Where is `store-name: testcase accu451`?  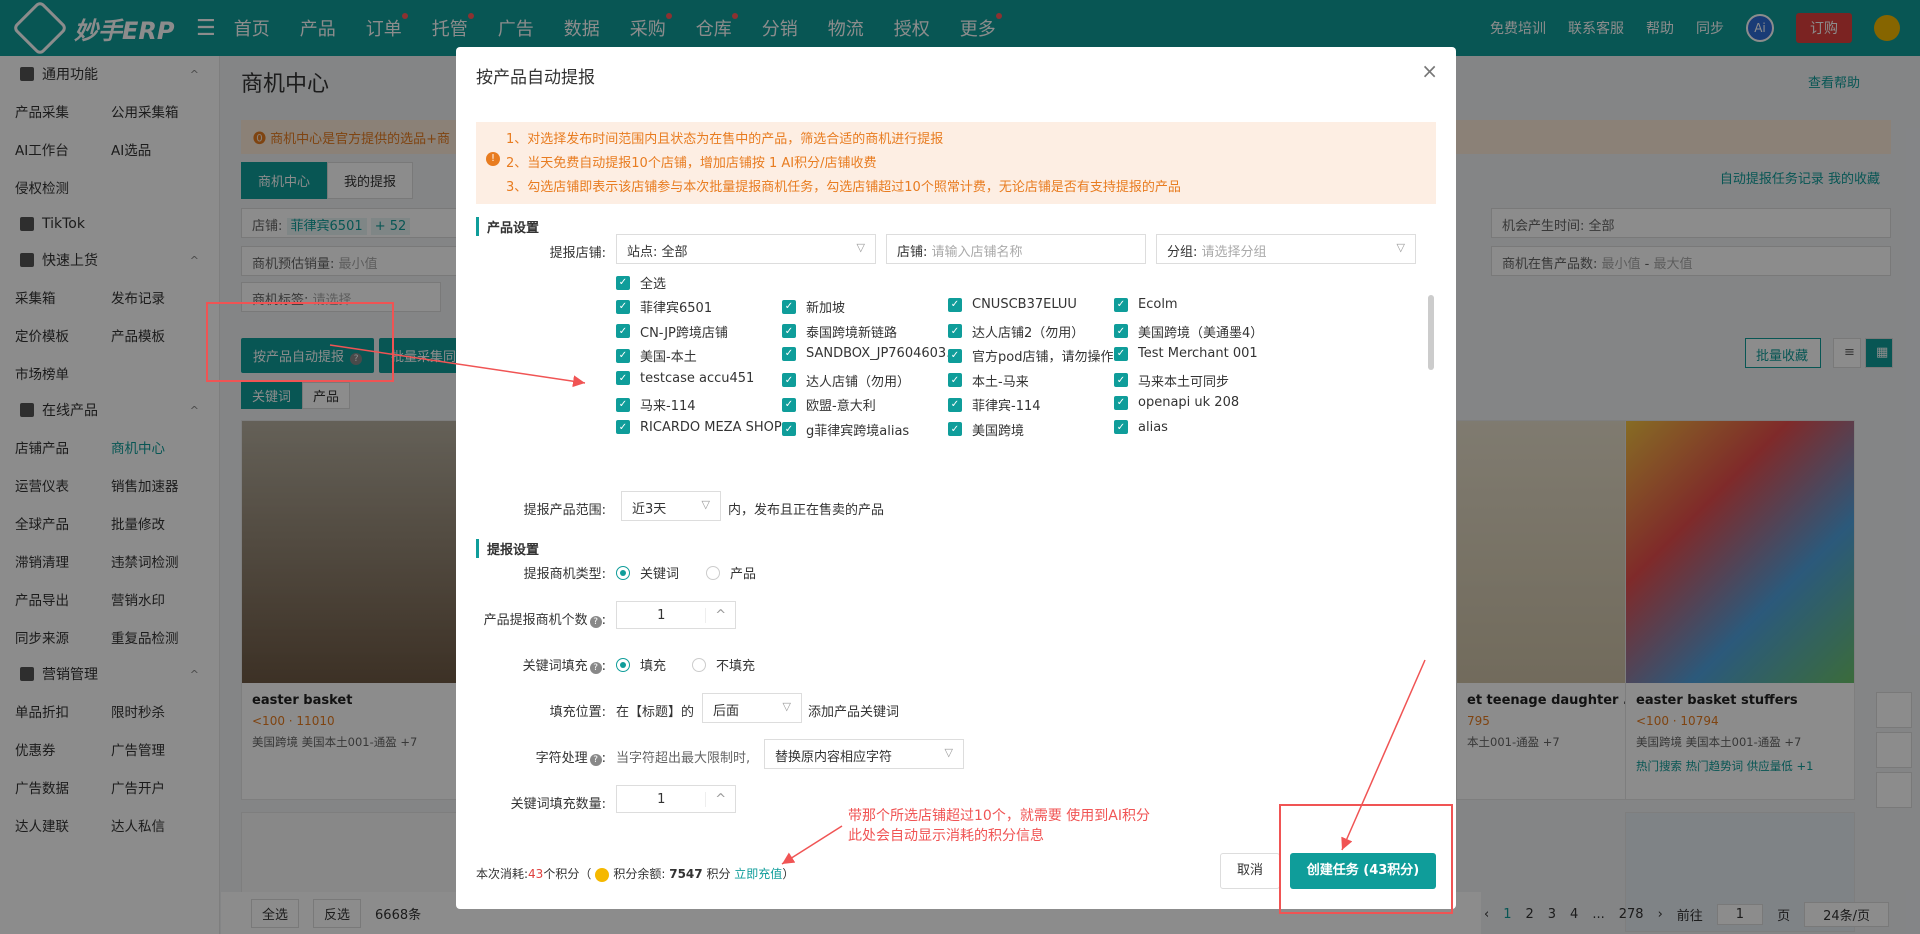 store-name: testcase accu451 is located at coordinates (697, 378).